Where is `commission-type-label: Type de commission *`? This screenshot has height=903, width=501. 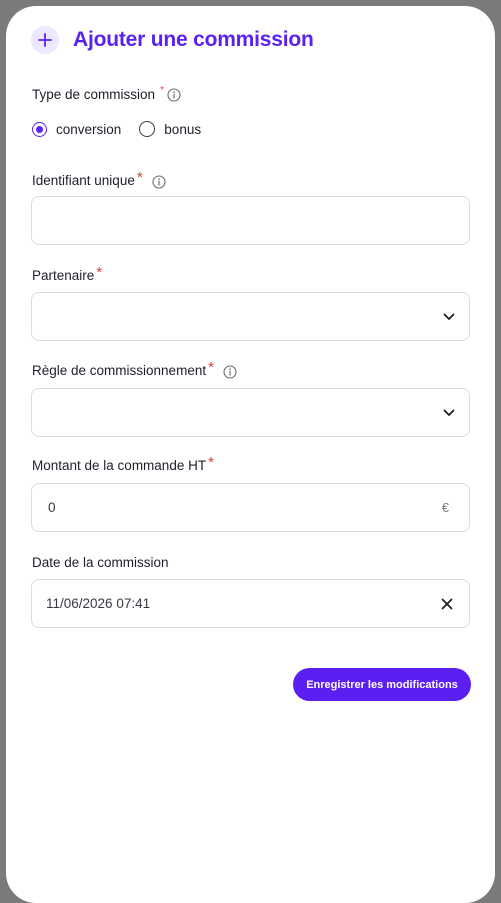 commission-type-label: Type de commission * is located at coordinates (106, 93).